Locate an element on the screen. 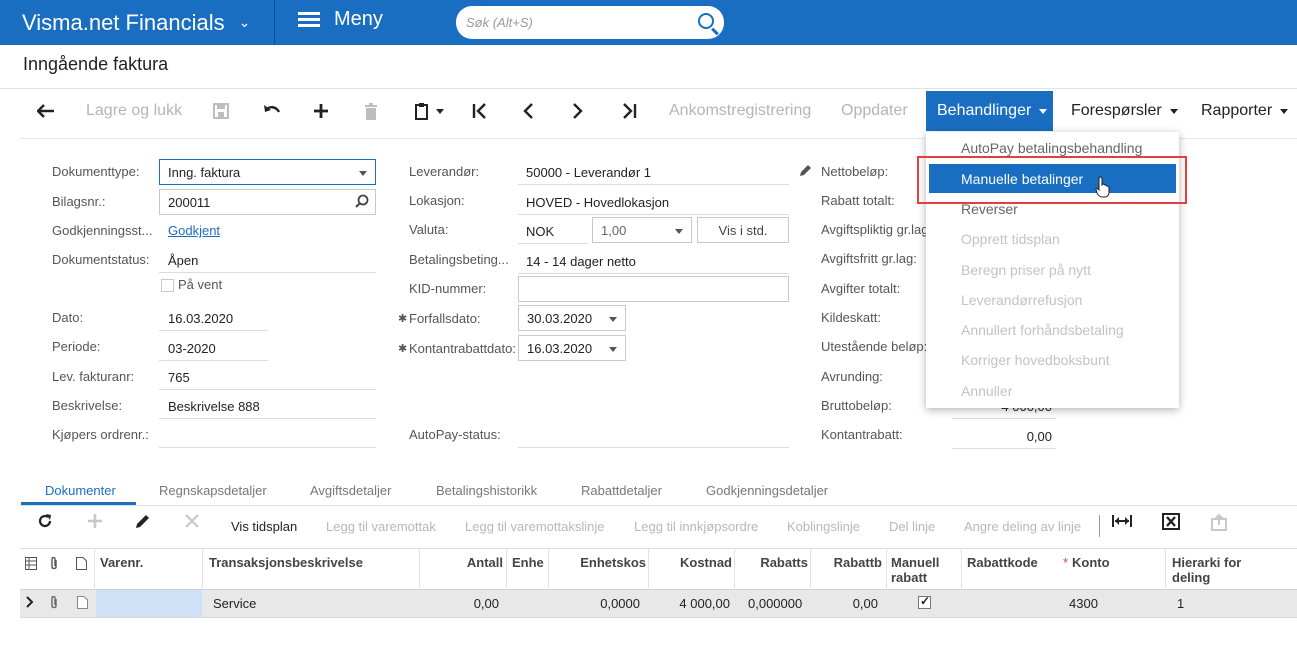 The width and height of the screenshot is (1297, 671). unit-cost-cell: 0,0000 is located at coordinates (593, 603).